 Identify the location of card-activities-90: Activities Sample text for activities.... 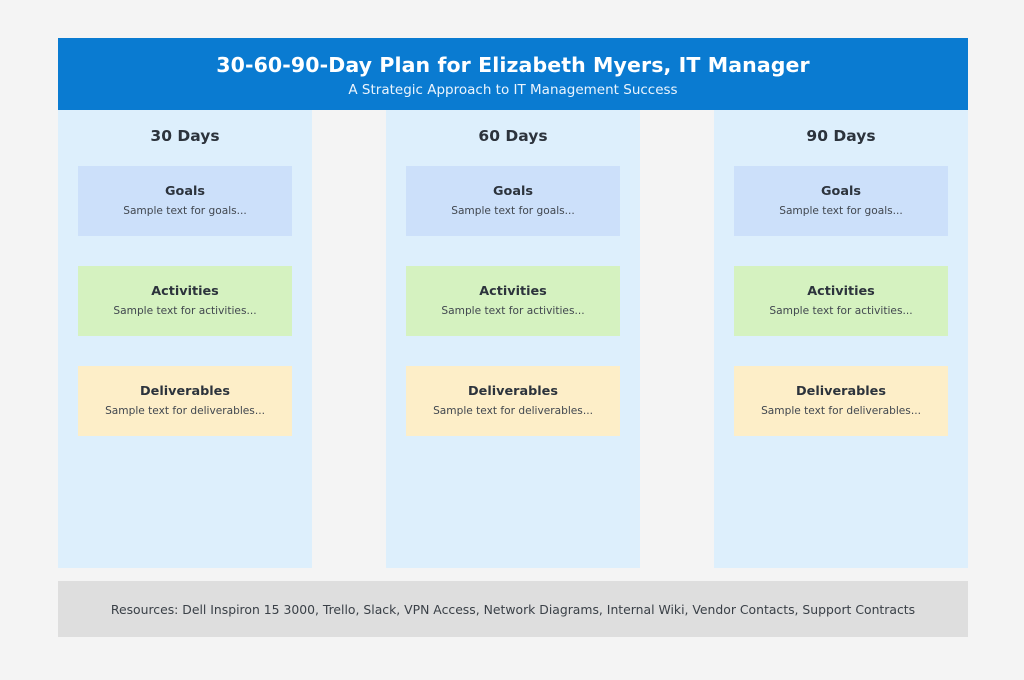
(841, 301).